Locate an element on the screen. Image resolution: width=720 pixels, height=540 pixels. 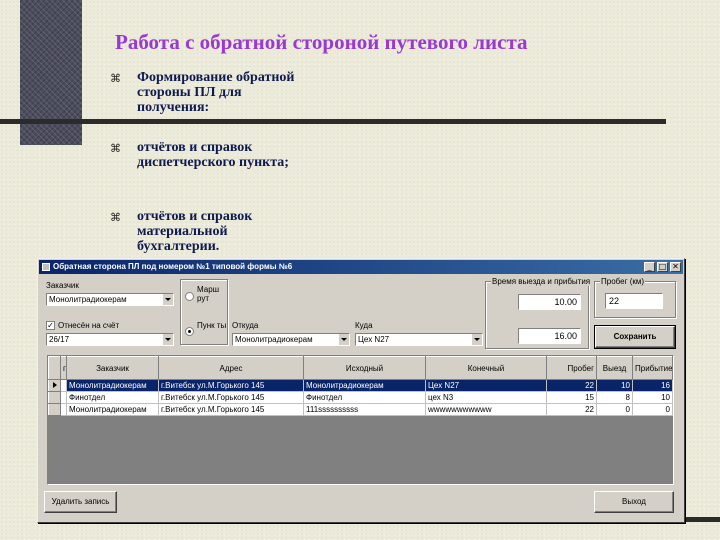
arrival-time-input: 16.00 is located at coordinates (549, 336).